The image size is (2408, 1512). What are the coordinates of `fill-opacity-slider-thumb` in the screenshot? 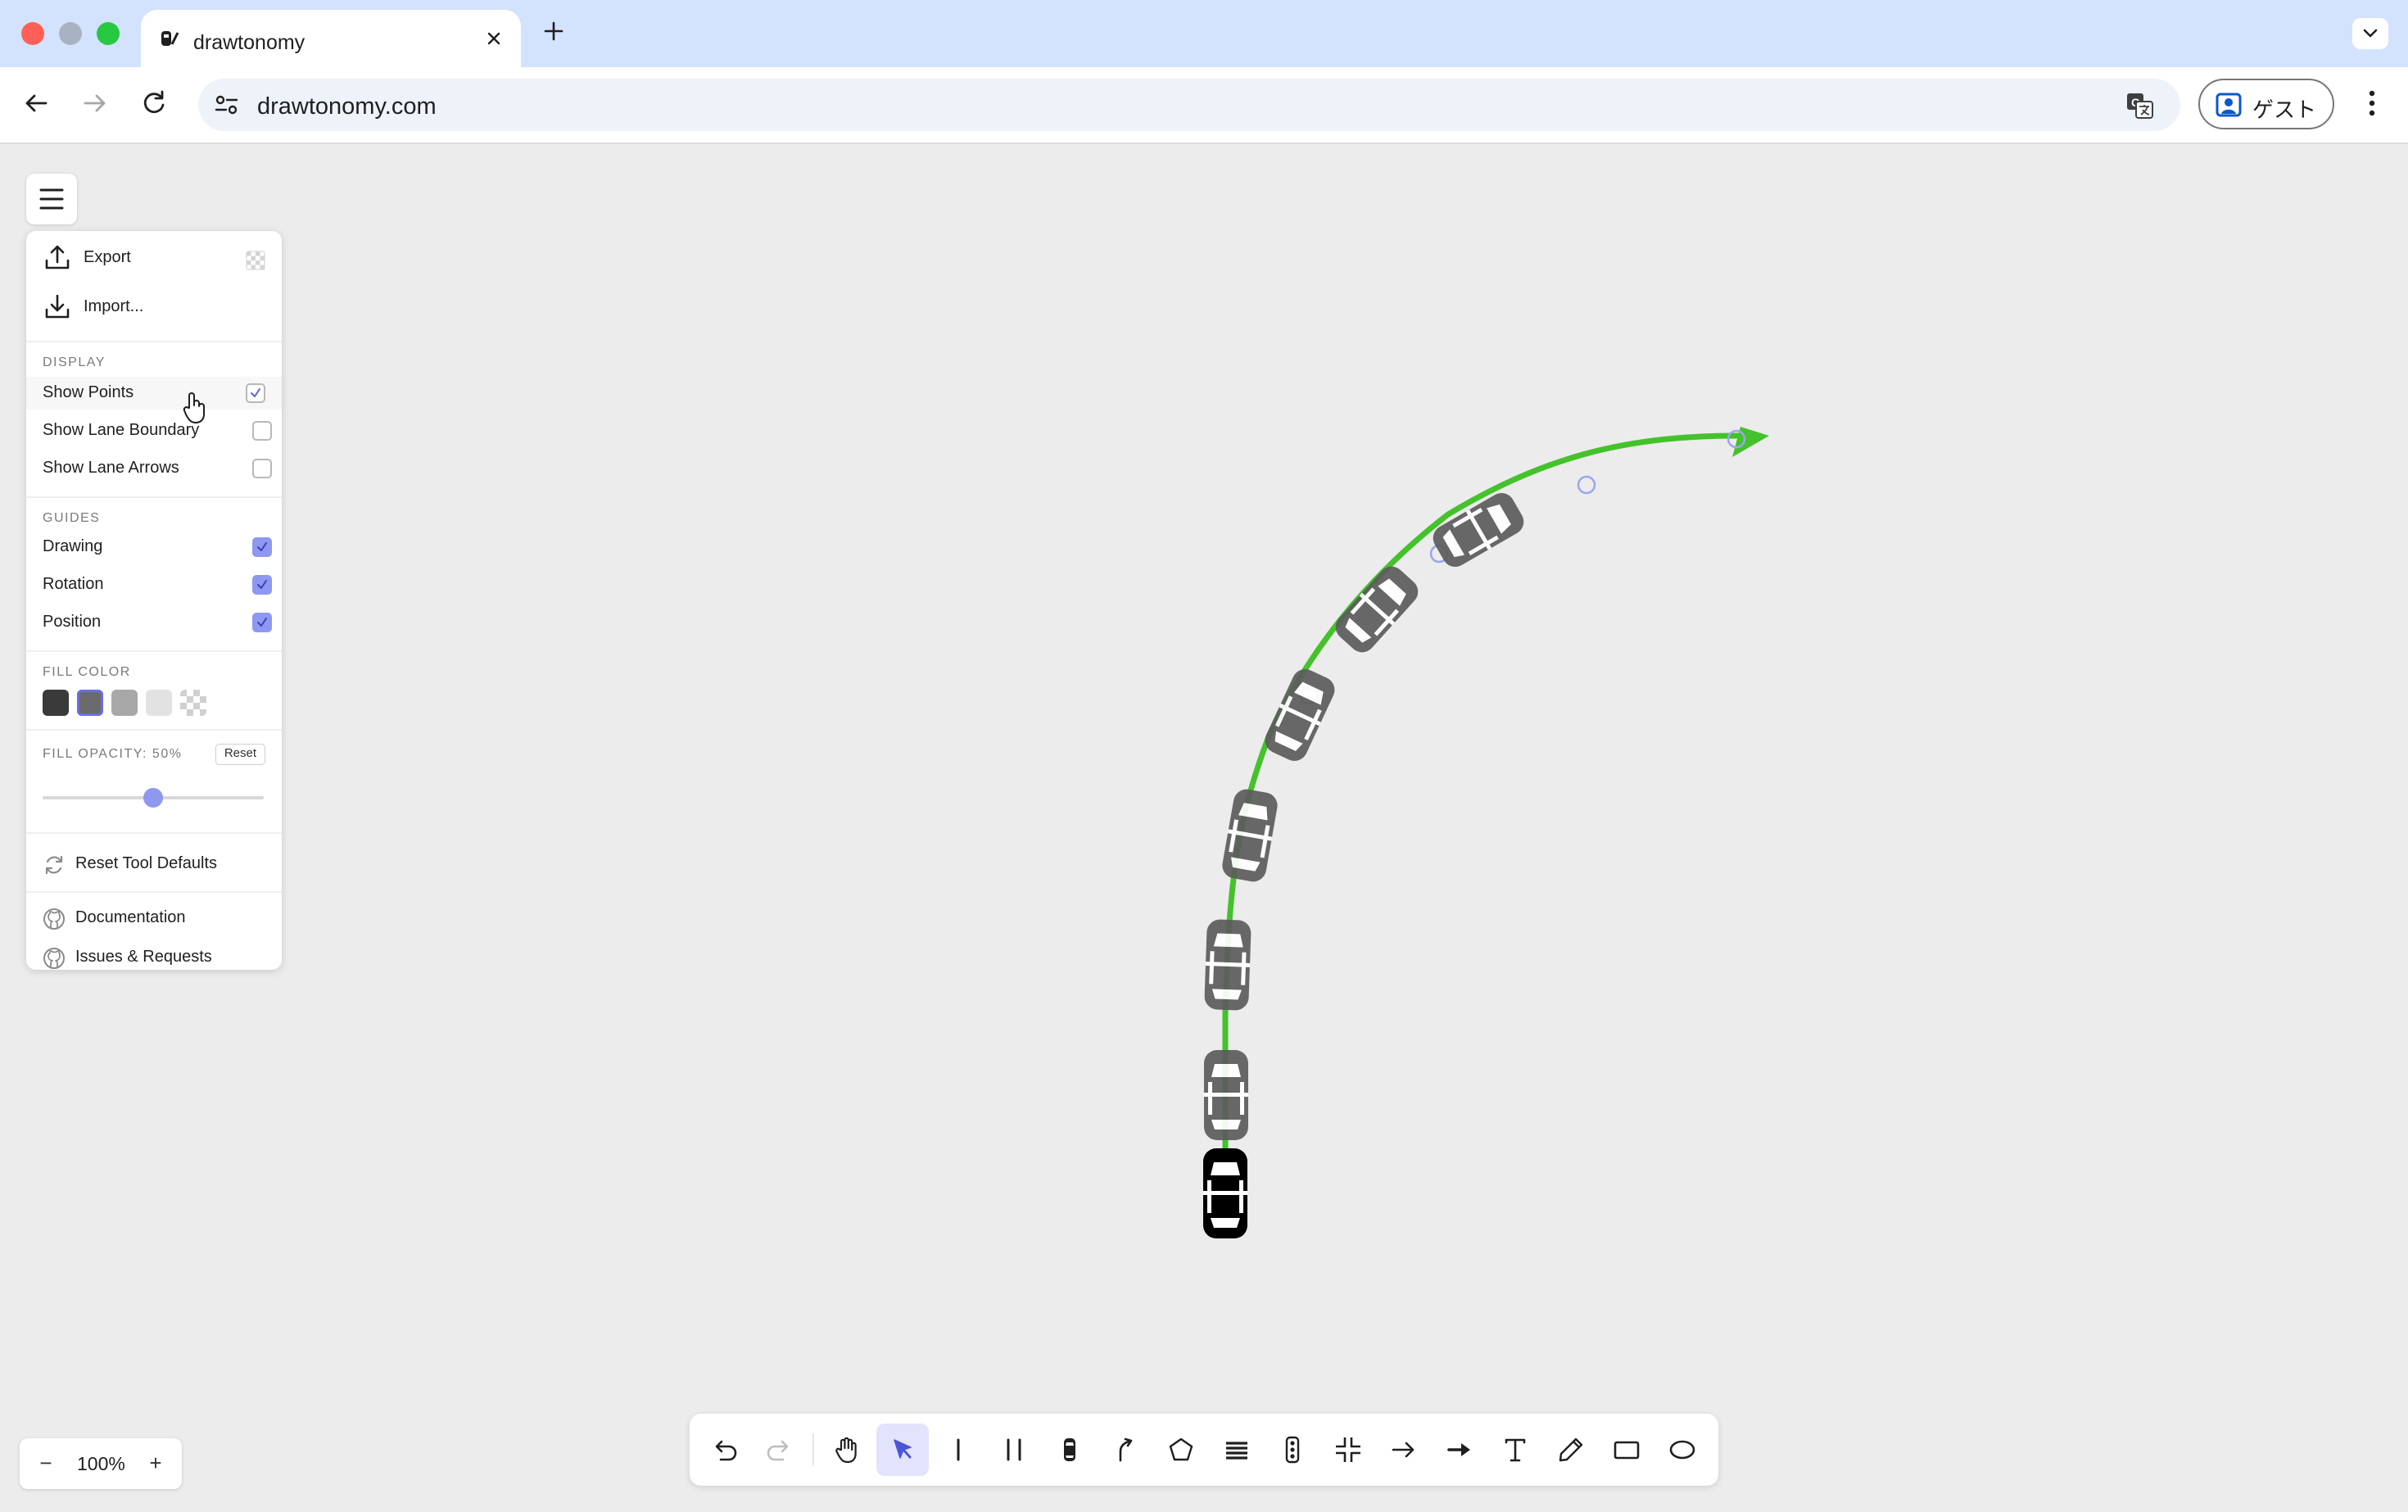 It's located at (153, 798).